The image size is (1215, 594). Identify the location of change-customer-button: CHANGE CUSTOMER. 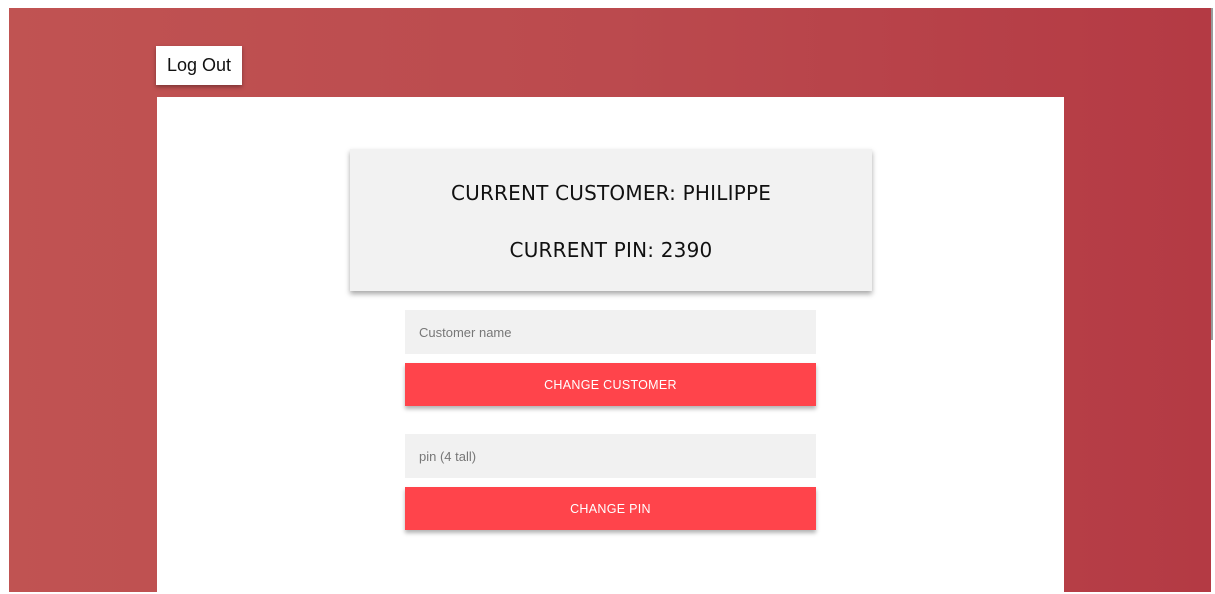
(610, 384).